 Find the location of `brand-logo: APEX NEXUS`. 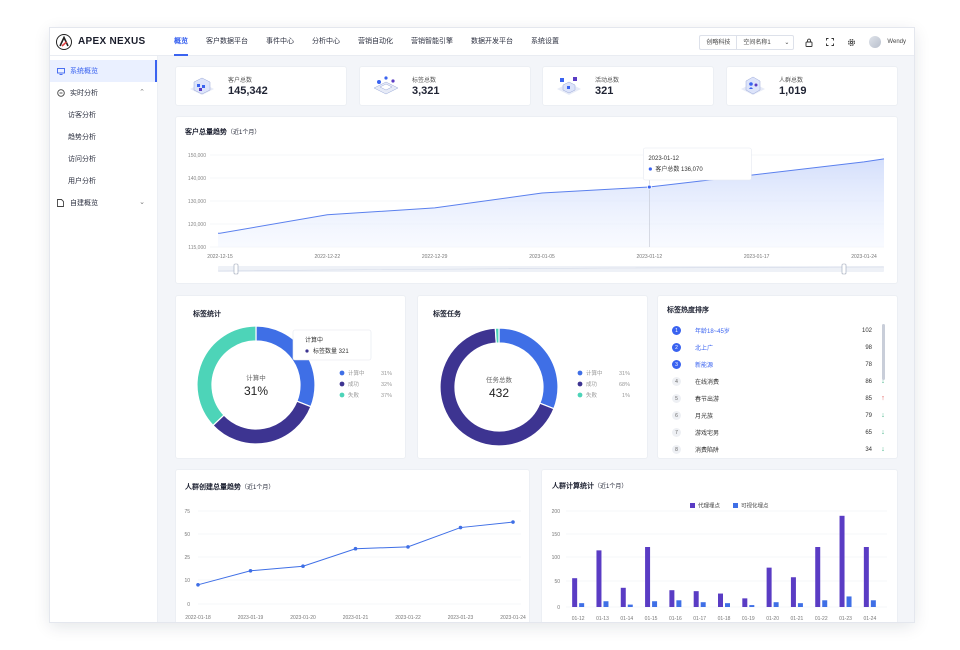

brand-logo: APEX NEXUS is located at coordinates (112, 41).